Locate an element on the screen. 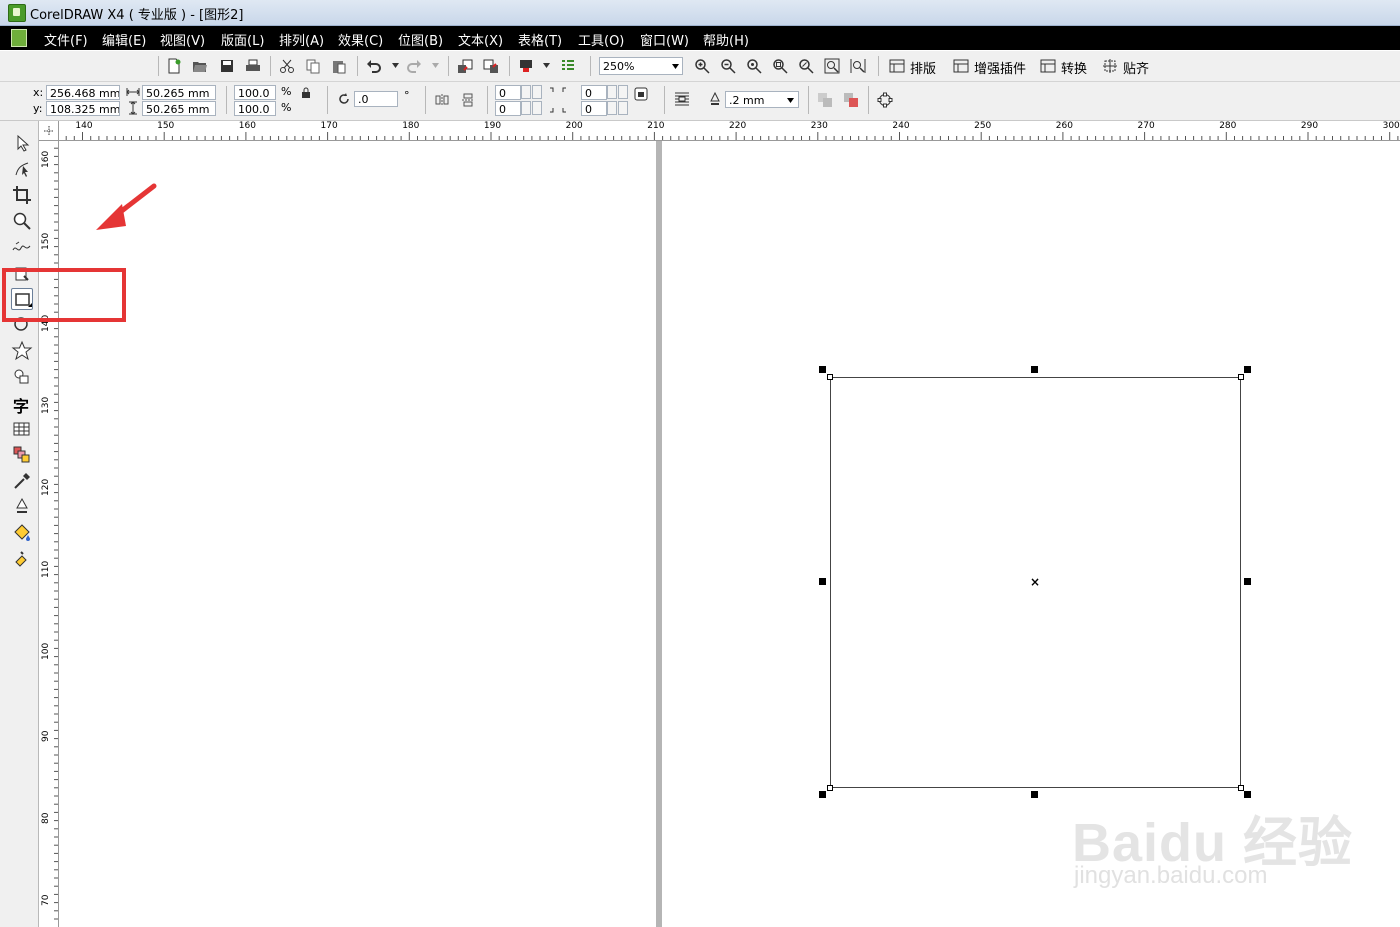 This screenshot has width=1400, height=927. selection-center-marker: × is located at coordinates (1035, 582).